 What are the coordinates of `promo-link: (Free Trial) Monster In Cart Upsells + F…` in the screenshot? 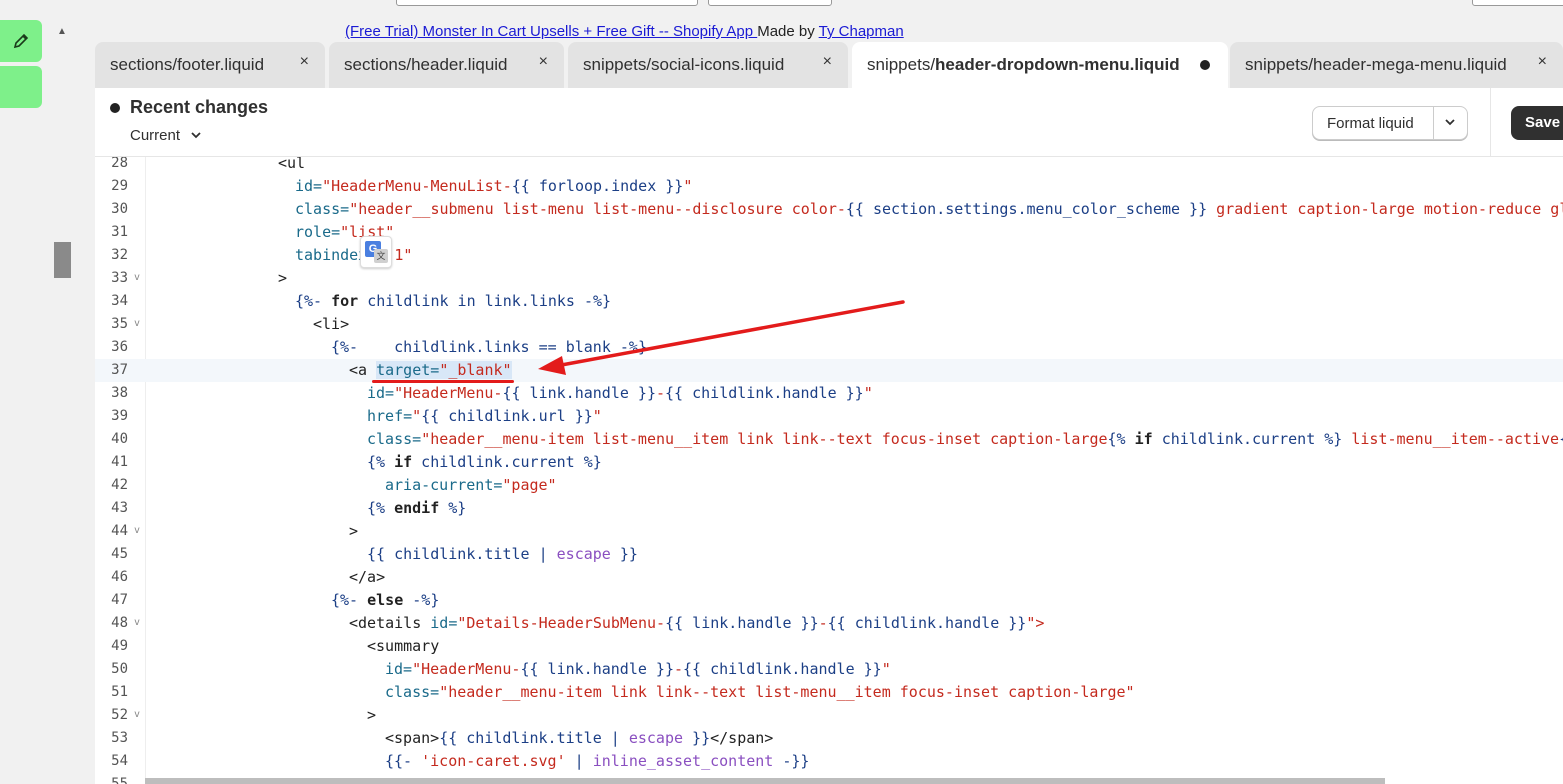 It's located at (551, 31).